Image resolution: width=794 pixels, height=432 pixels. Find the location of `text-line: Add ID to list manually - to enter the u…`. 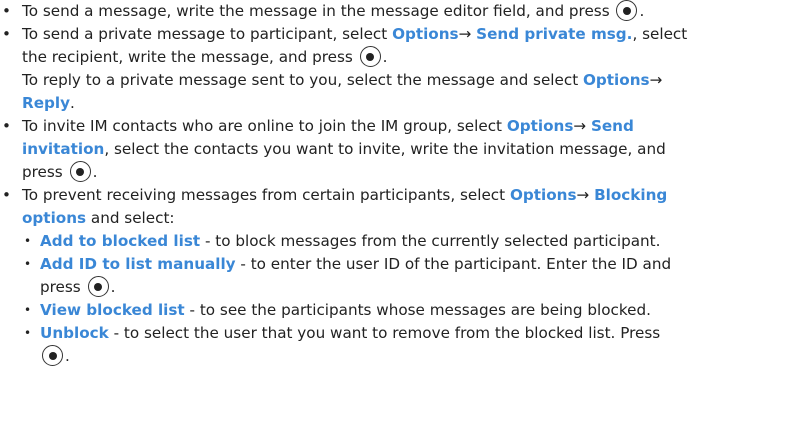

text-line: Add ID to list manually - to enter the u… is located at coordinates (356, 264).